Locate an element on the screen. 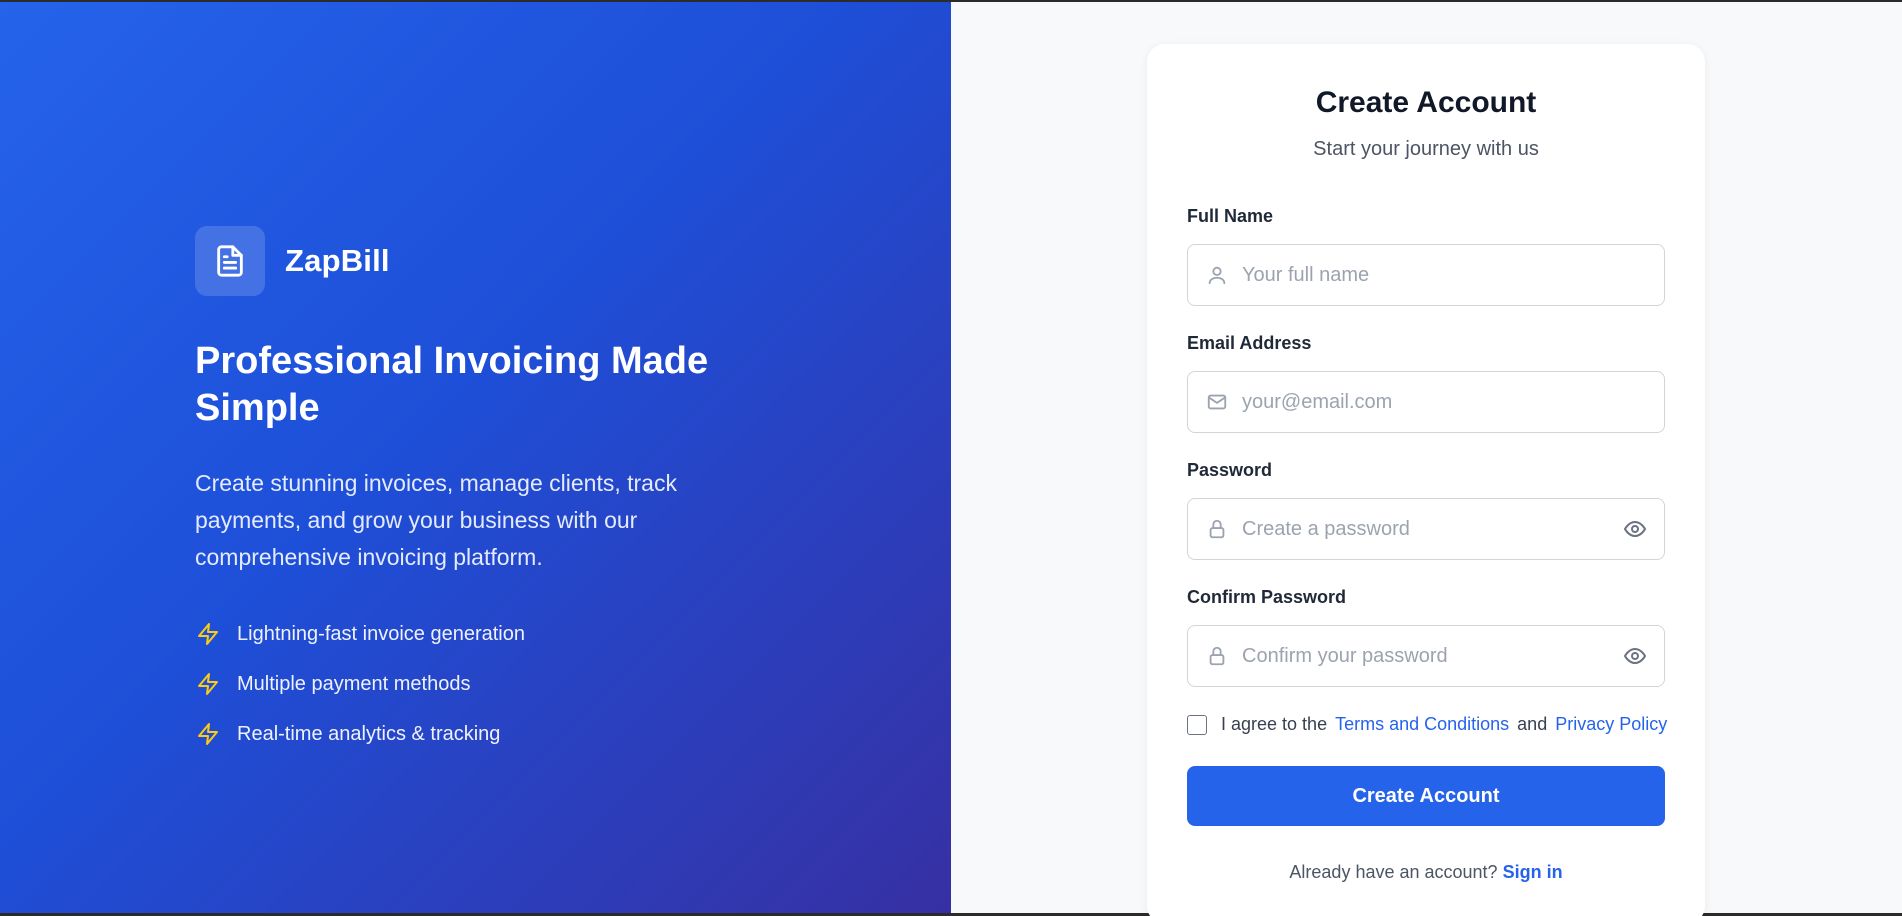 This screenshot has height=916, width=1902. signin-link: Sign in is located at coordinates (1533, 872).